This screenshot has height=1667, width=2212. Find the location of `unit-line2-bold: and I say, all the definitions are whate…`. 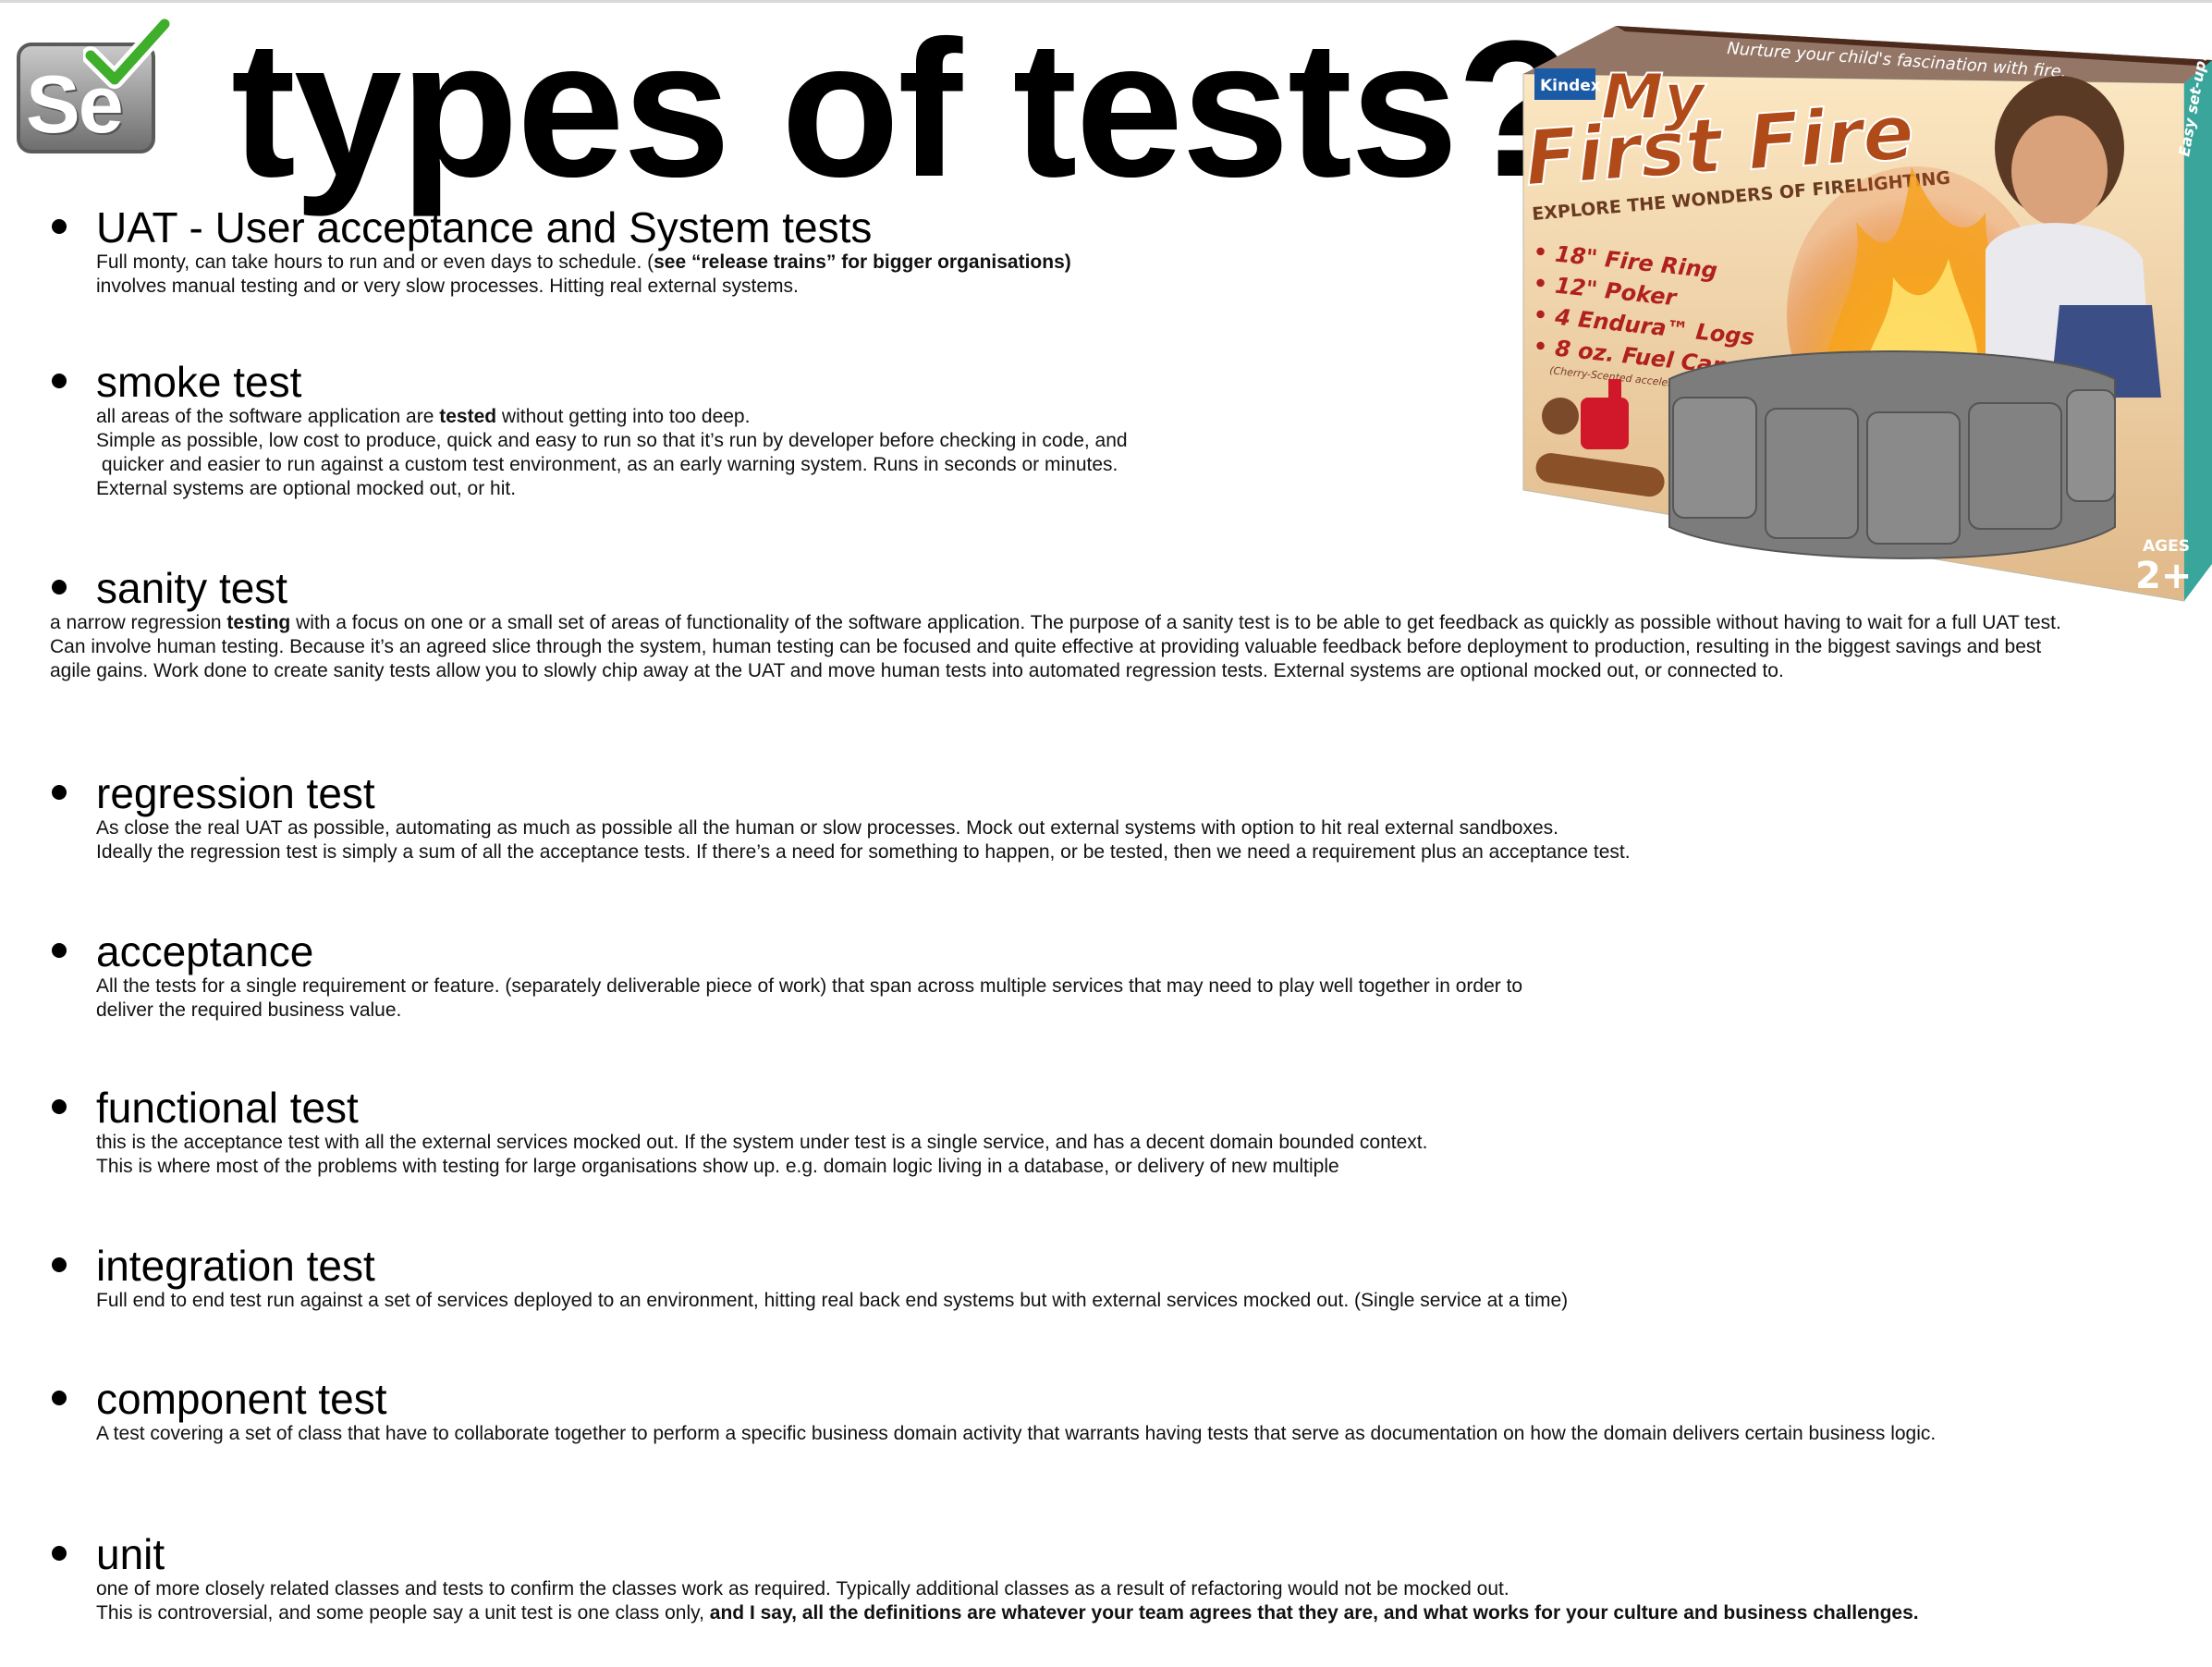

unit-line2-bold: and I say, all the definitions are whate… is located at coordinates (1314, 1613).